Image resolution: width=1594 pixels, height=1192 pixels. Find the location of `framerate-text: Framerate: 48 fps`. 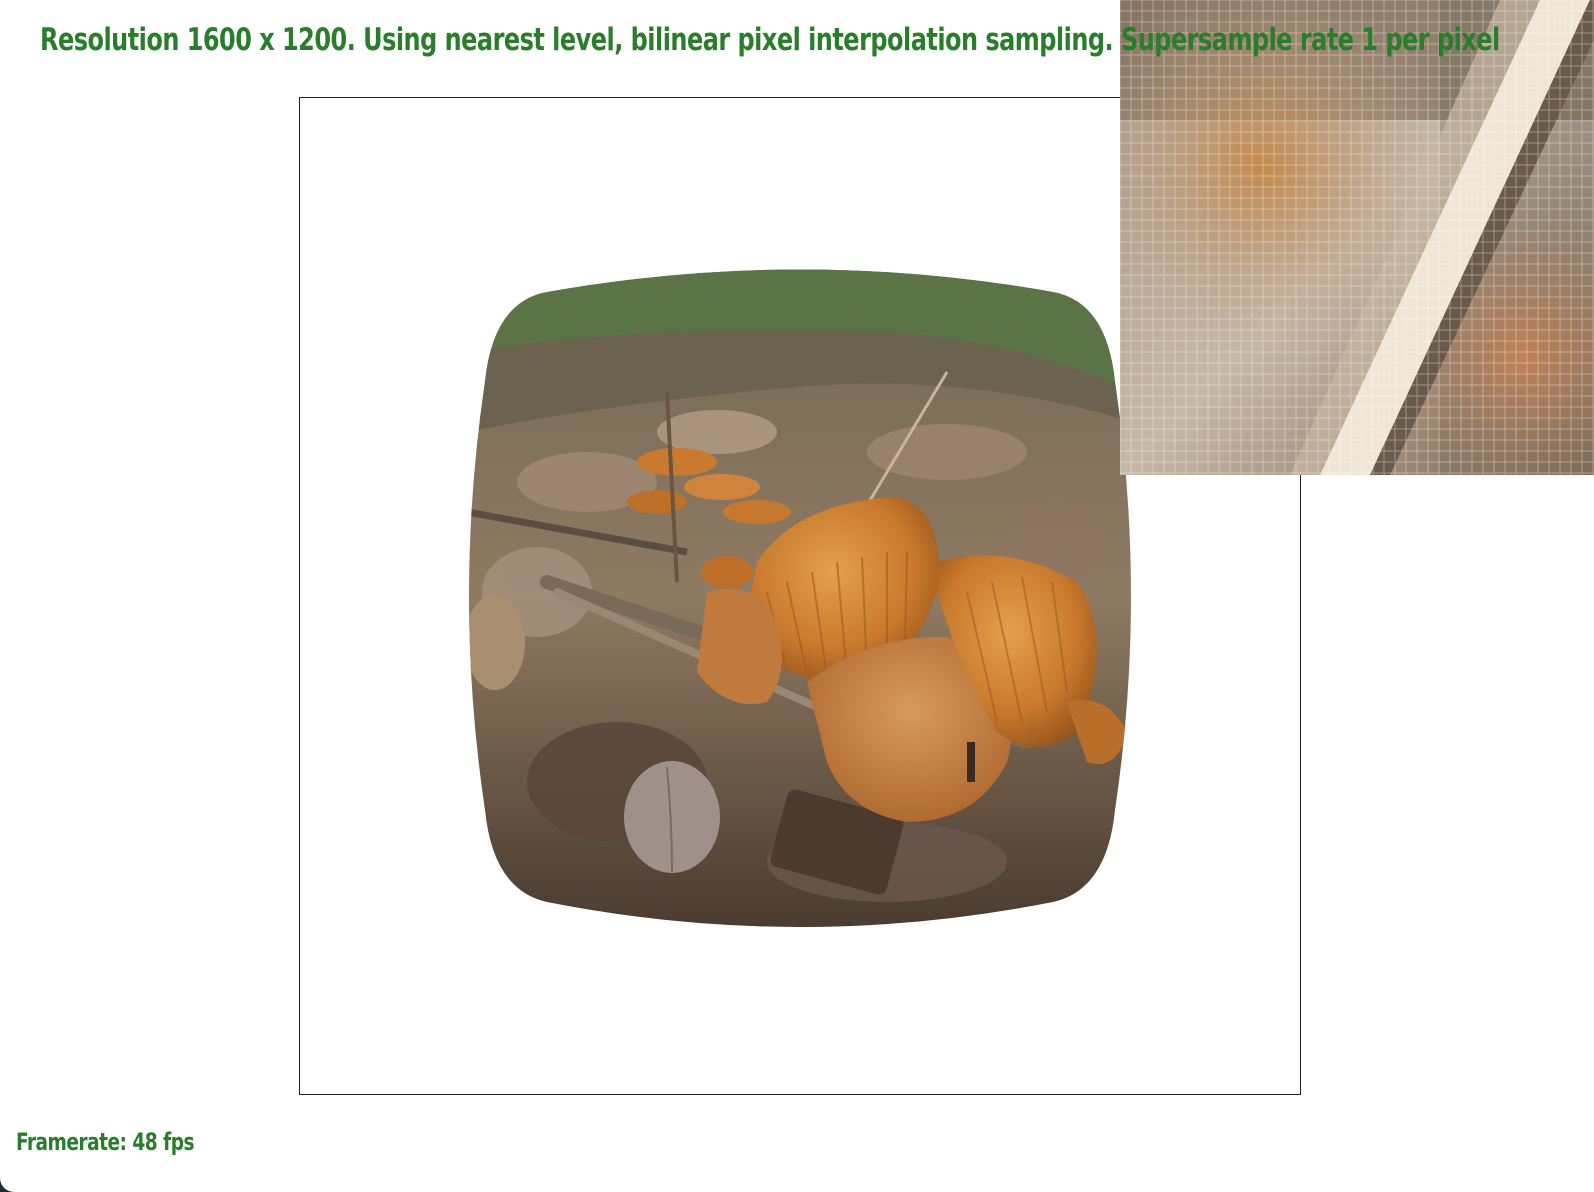

framerate-text: Framerate: 48 fps is located at coordinates (105, 1142).